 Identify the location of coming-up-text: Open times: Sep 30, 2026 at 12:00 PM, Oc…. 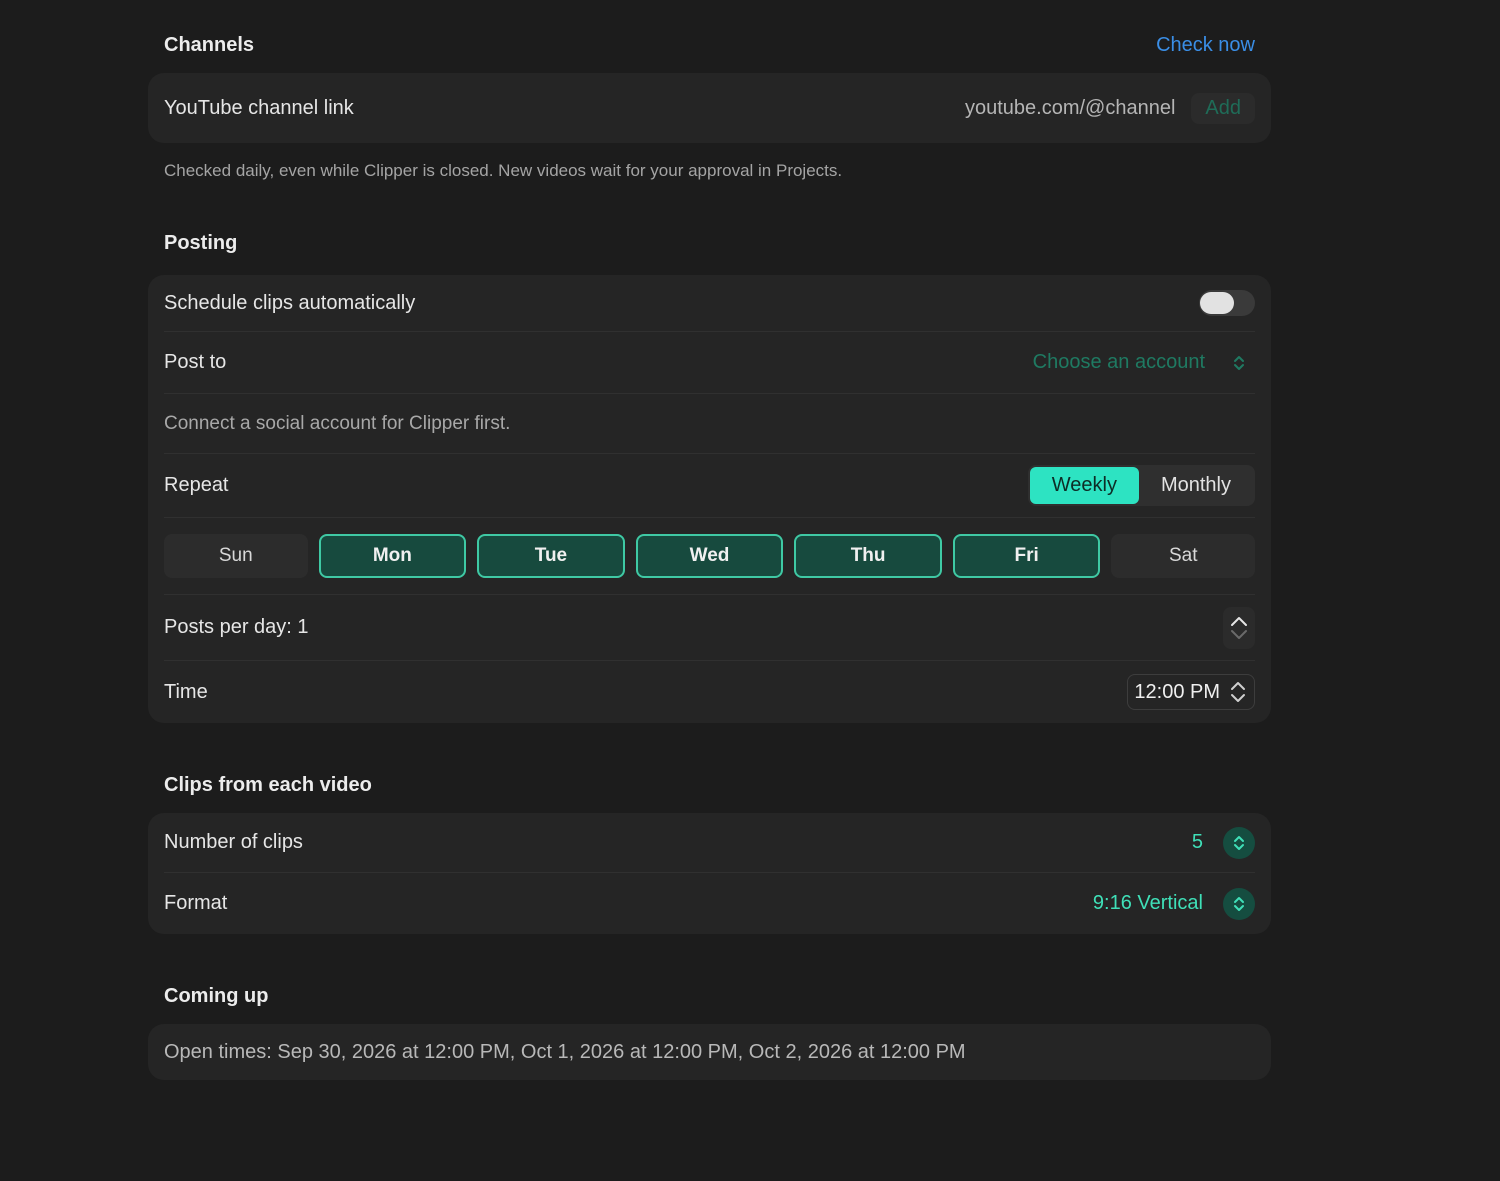
(565, 1051).